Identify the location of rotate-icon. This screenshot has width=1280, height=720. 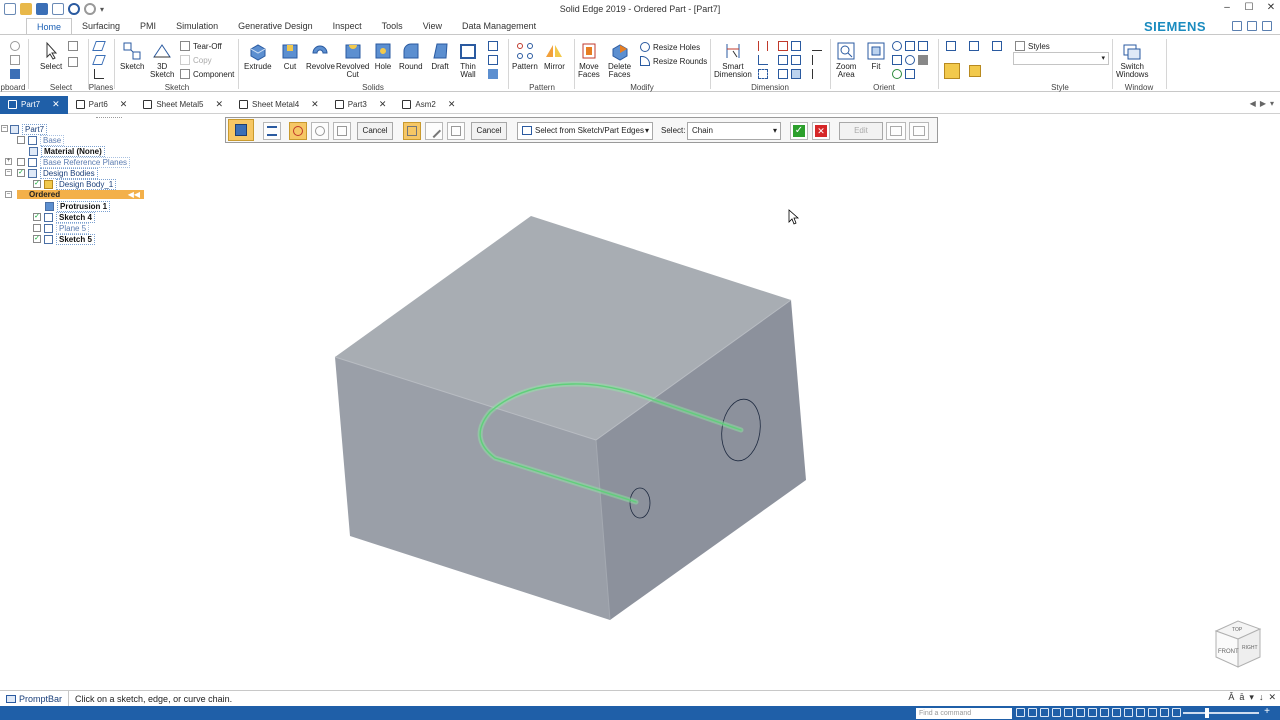
(1080, 712).